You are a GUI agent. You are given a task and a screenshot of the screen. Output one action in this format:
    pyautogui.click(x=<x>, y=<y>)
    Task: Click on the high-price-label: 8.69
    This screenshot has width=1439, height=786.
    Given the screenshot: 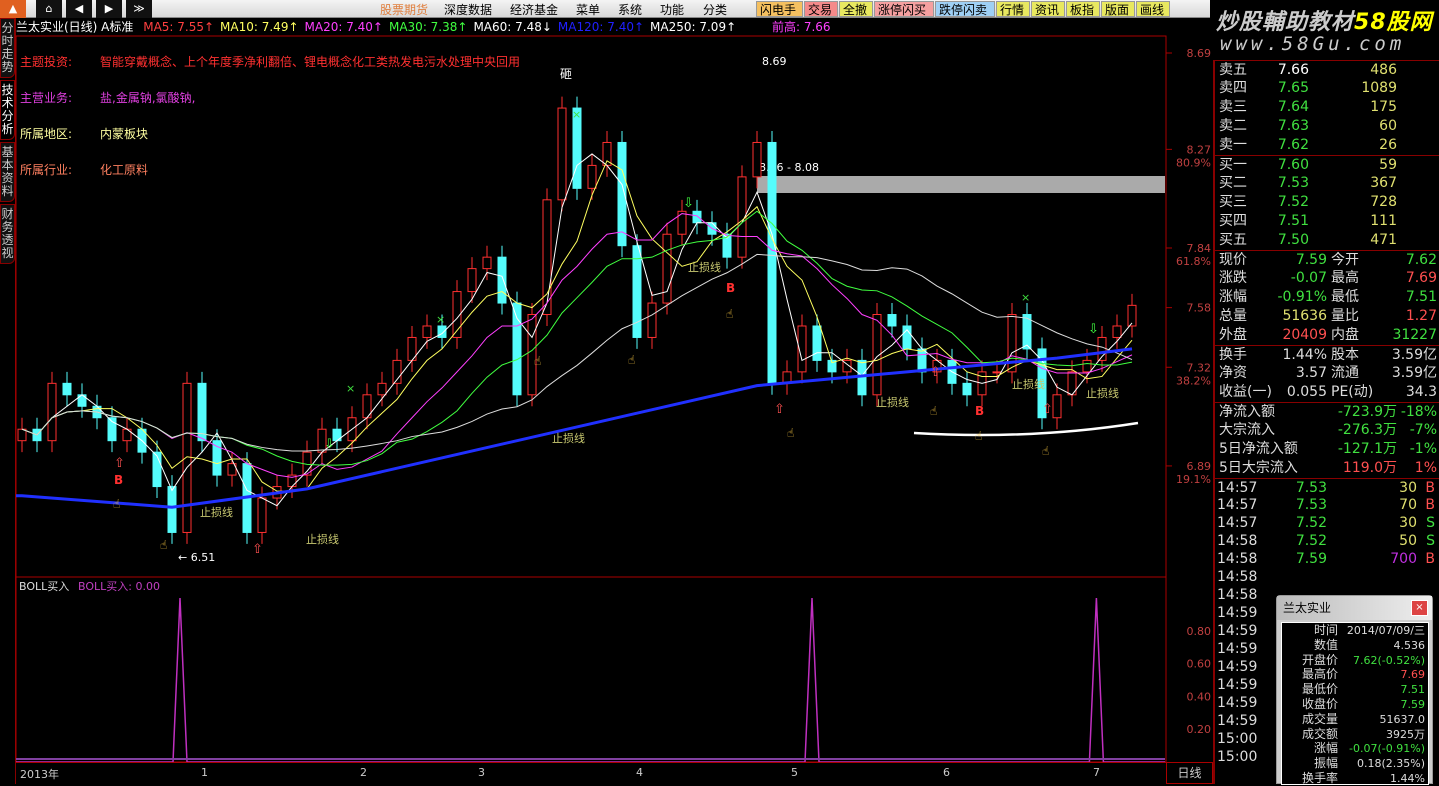 What is the action you would take?
    pyautogui.click(x=774, y=61)
    